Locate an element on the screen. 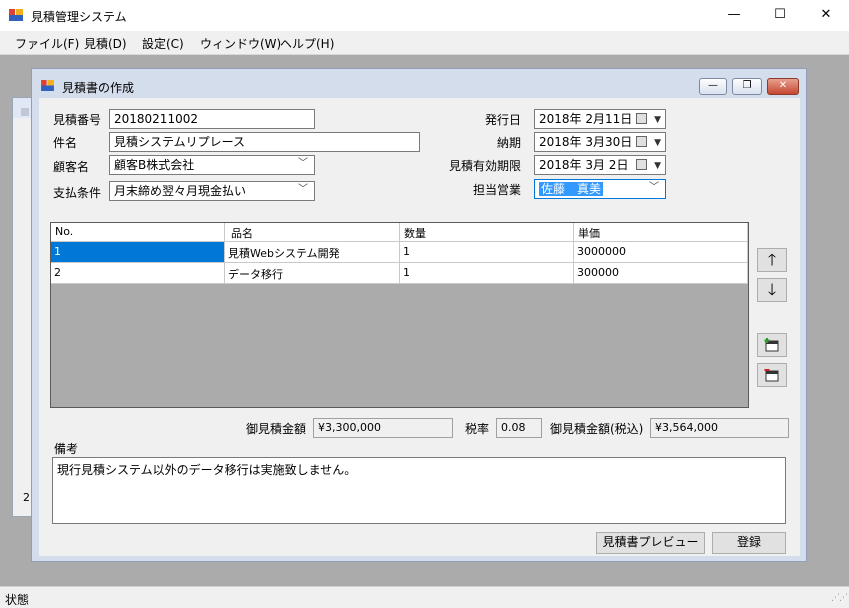 Image resolution: width=849 pixels, height=608 pixels. amount-value: ¥3,300,000 is located at coordinates (383, 428).